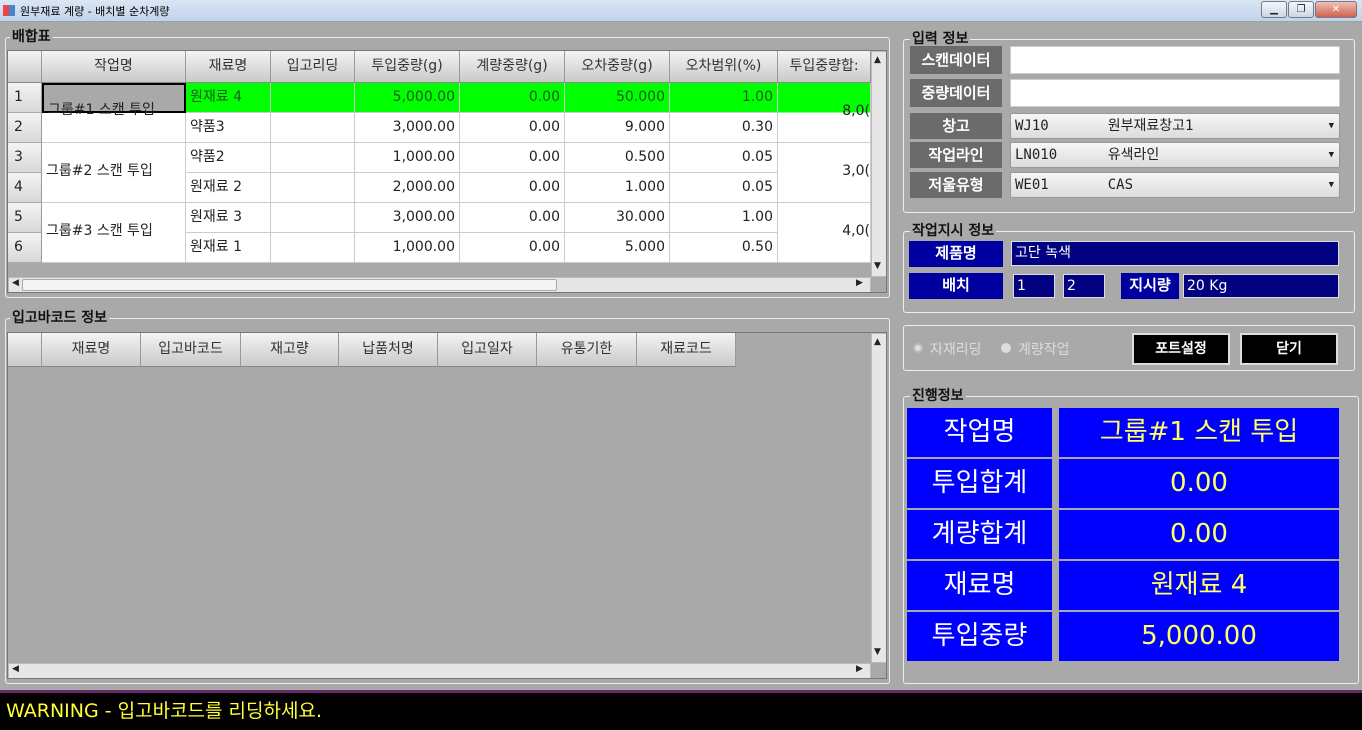  I want to click on close-window-button: ✕, so click(1336, 9).